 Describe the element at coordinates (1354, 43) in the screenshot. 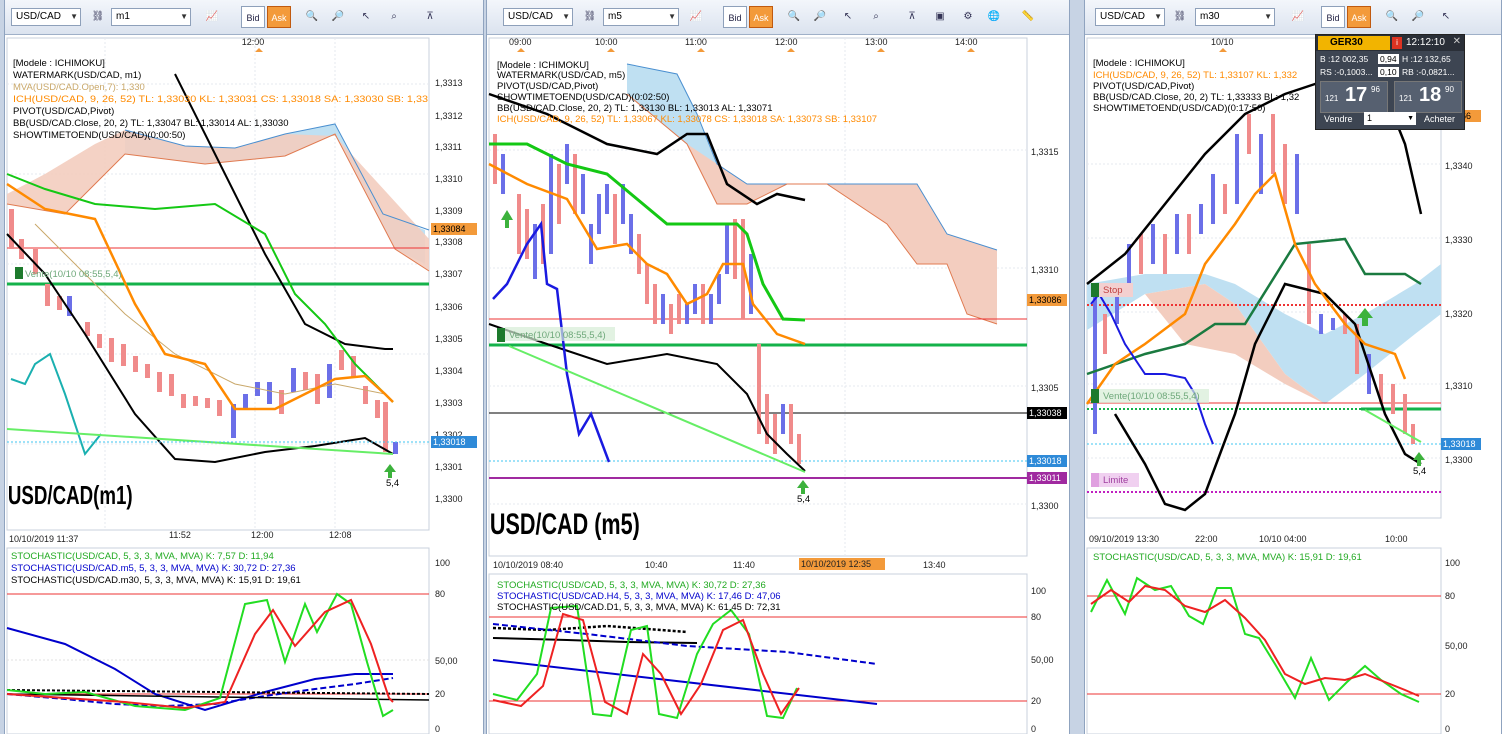

I see `ticket-symbol: GER30` at that location.